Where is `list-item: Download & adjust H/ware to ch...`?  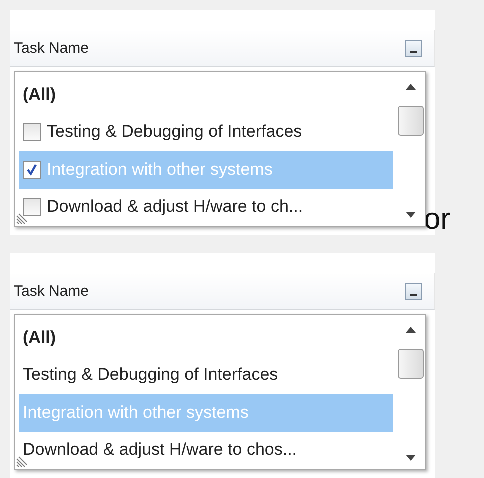 list-item: Download & adjust H/ware to ch... is located at coordinates (206, 207).